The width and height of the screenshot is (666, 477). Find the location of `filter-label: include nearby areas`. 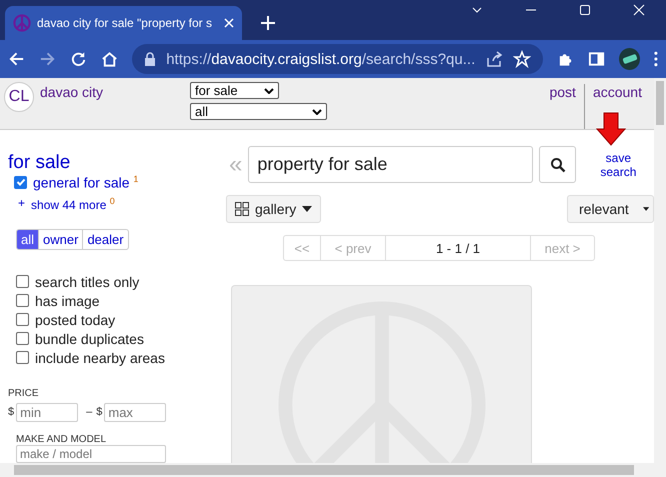

filter-label: include nearby areas is located at coordinates (100, 358).